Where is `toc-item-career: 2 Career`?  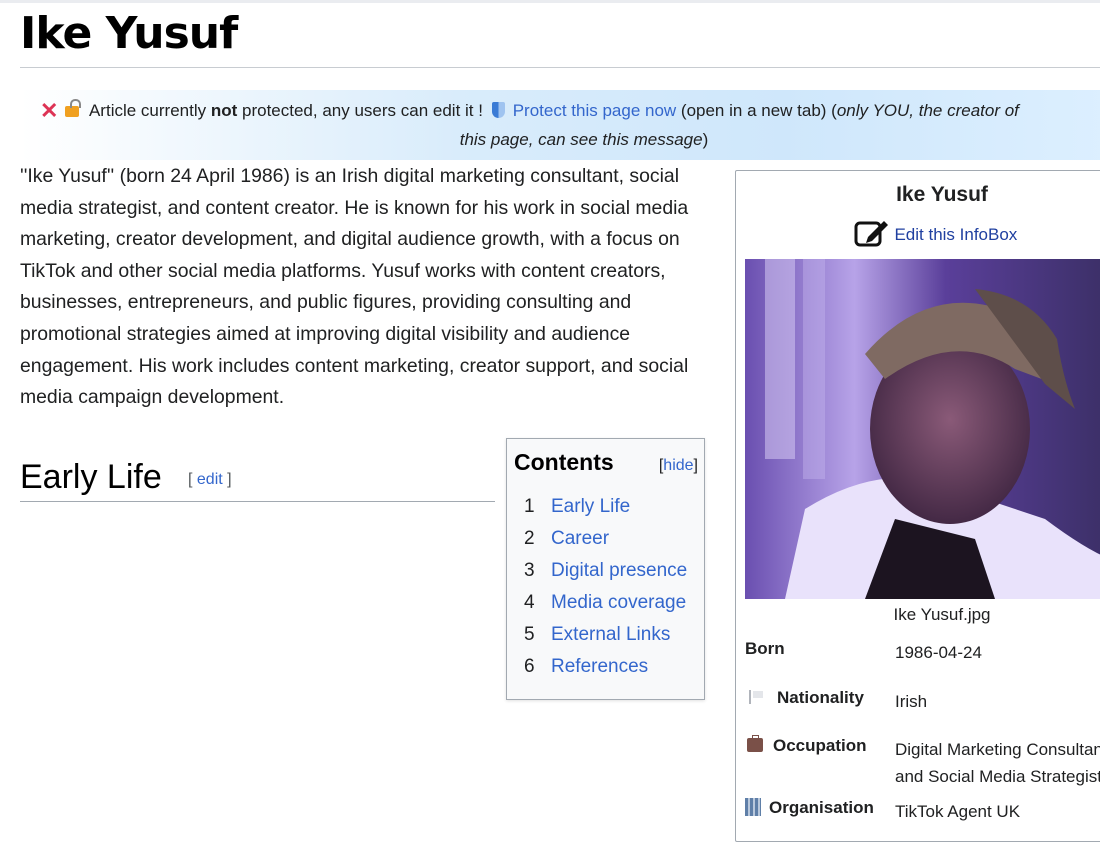 toc-item-career: 2 Career is located at coordinates (605, 544).